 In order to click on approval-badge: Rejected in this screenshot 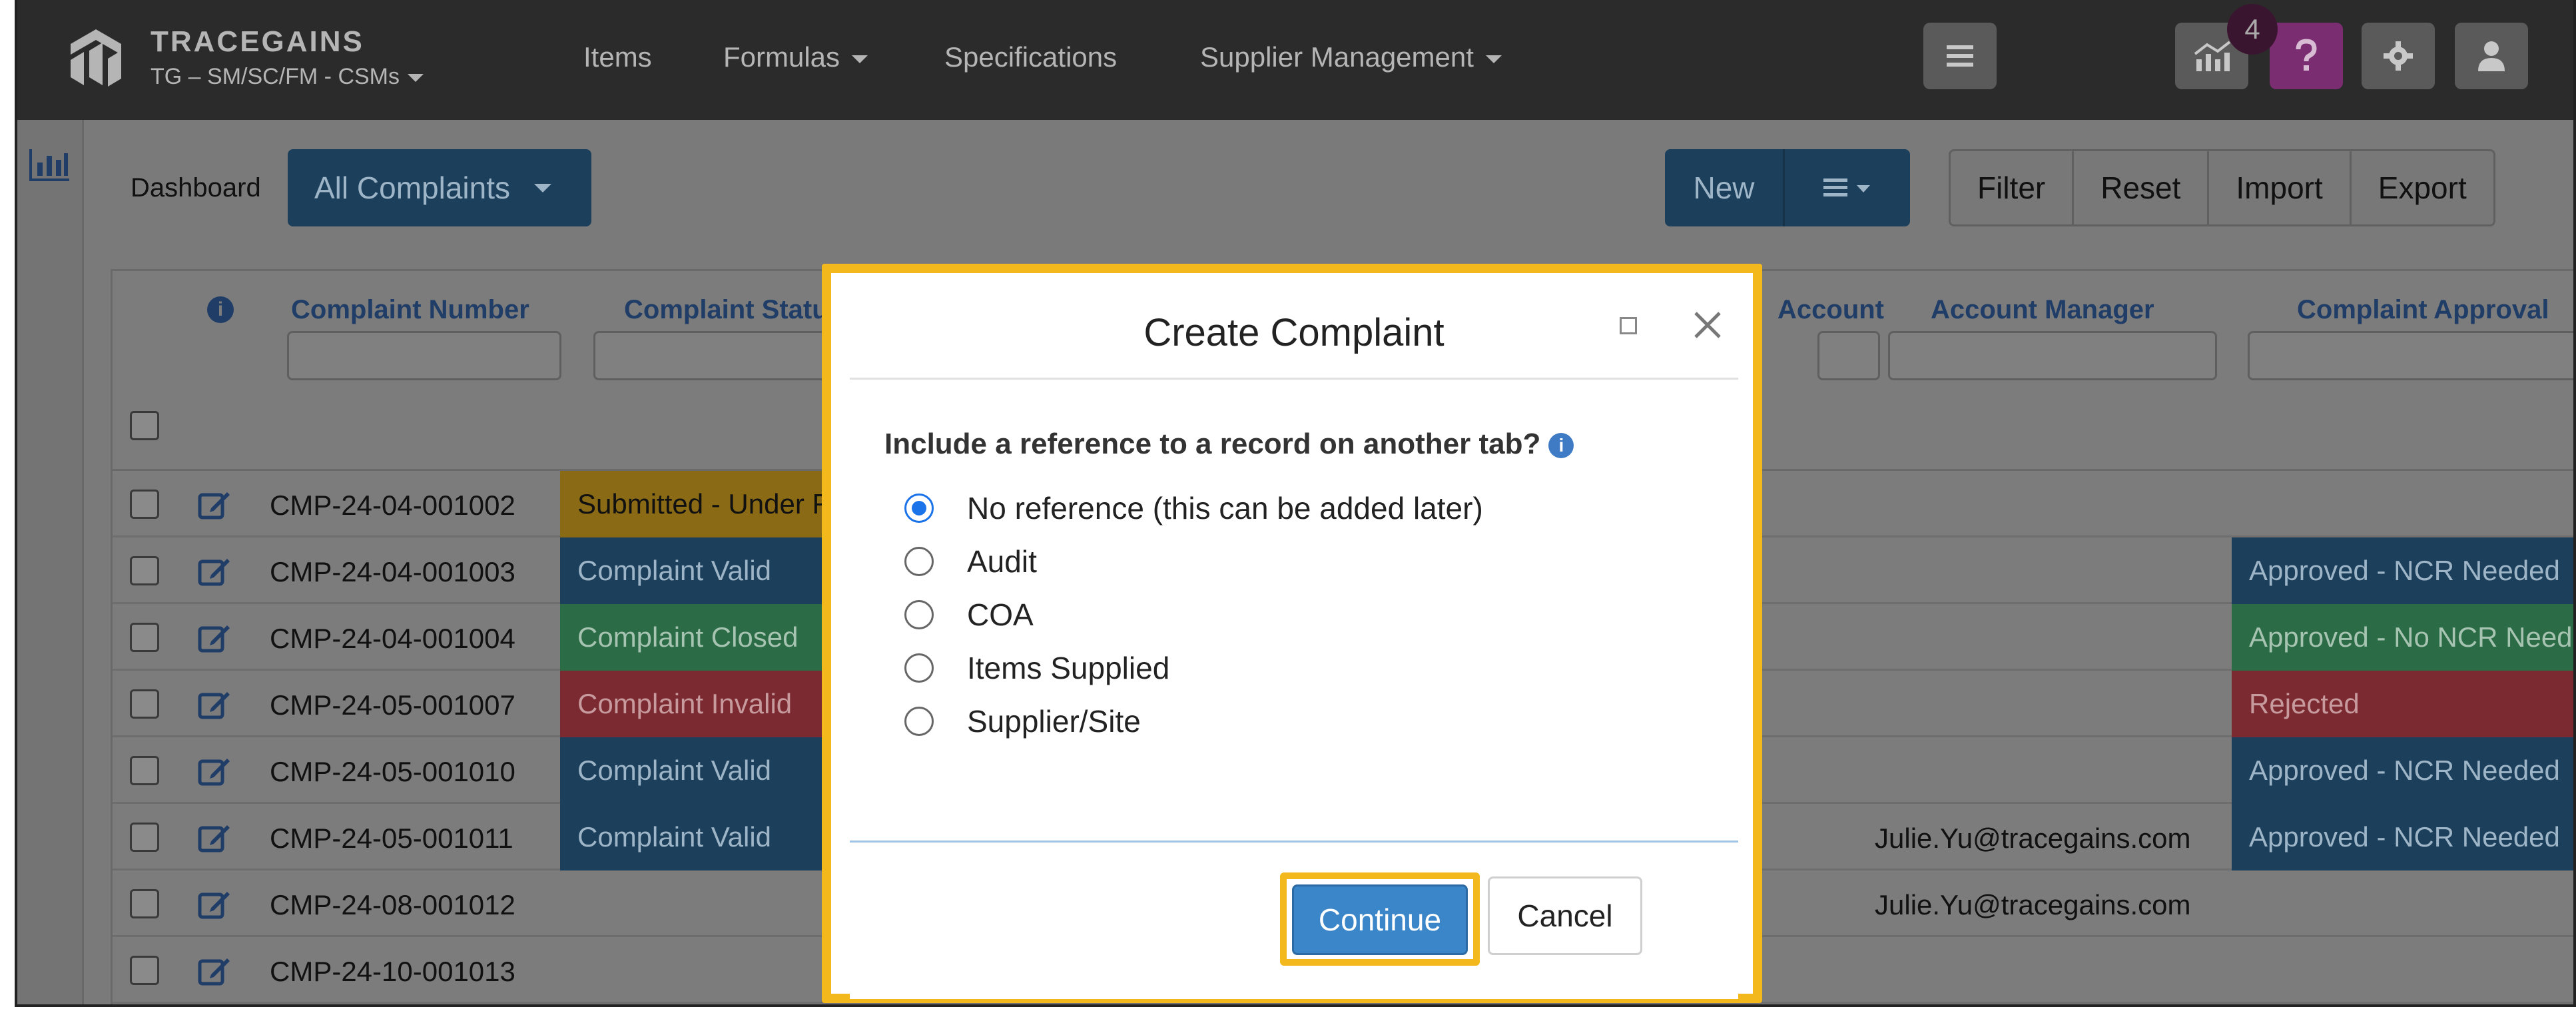, I will do `click(2402, 704)`.